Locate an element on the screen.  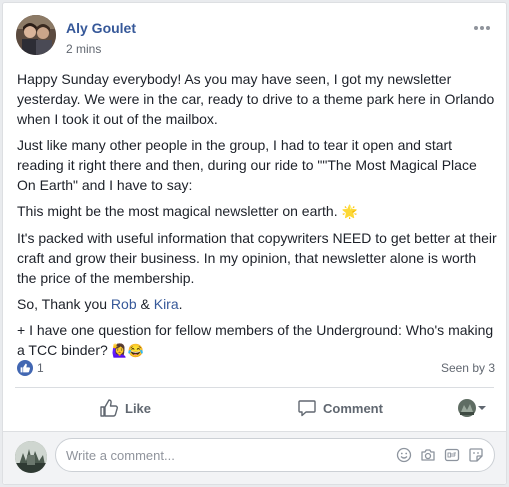
post-paragraph: So, Thank you Rob & Kira. is located at coordinates (257, 304).